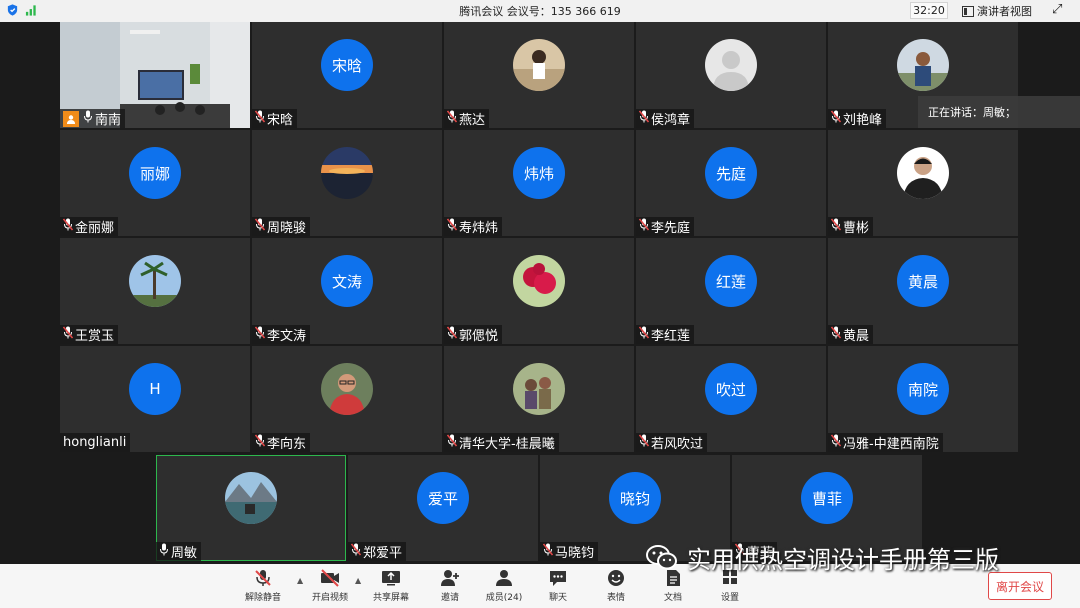 This screenshot has width=1080, height=608. I want to click on participant-name: 郭偲悦, so click(479, 336).